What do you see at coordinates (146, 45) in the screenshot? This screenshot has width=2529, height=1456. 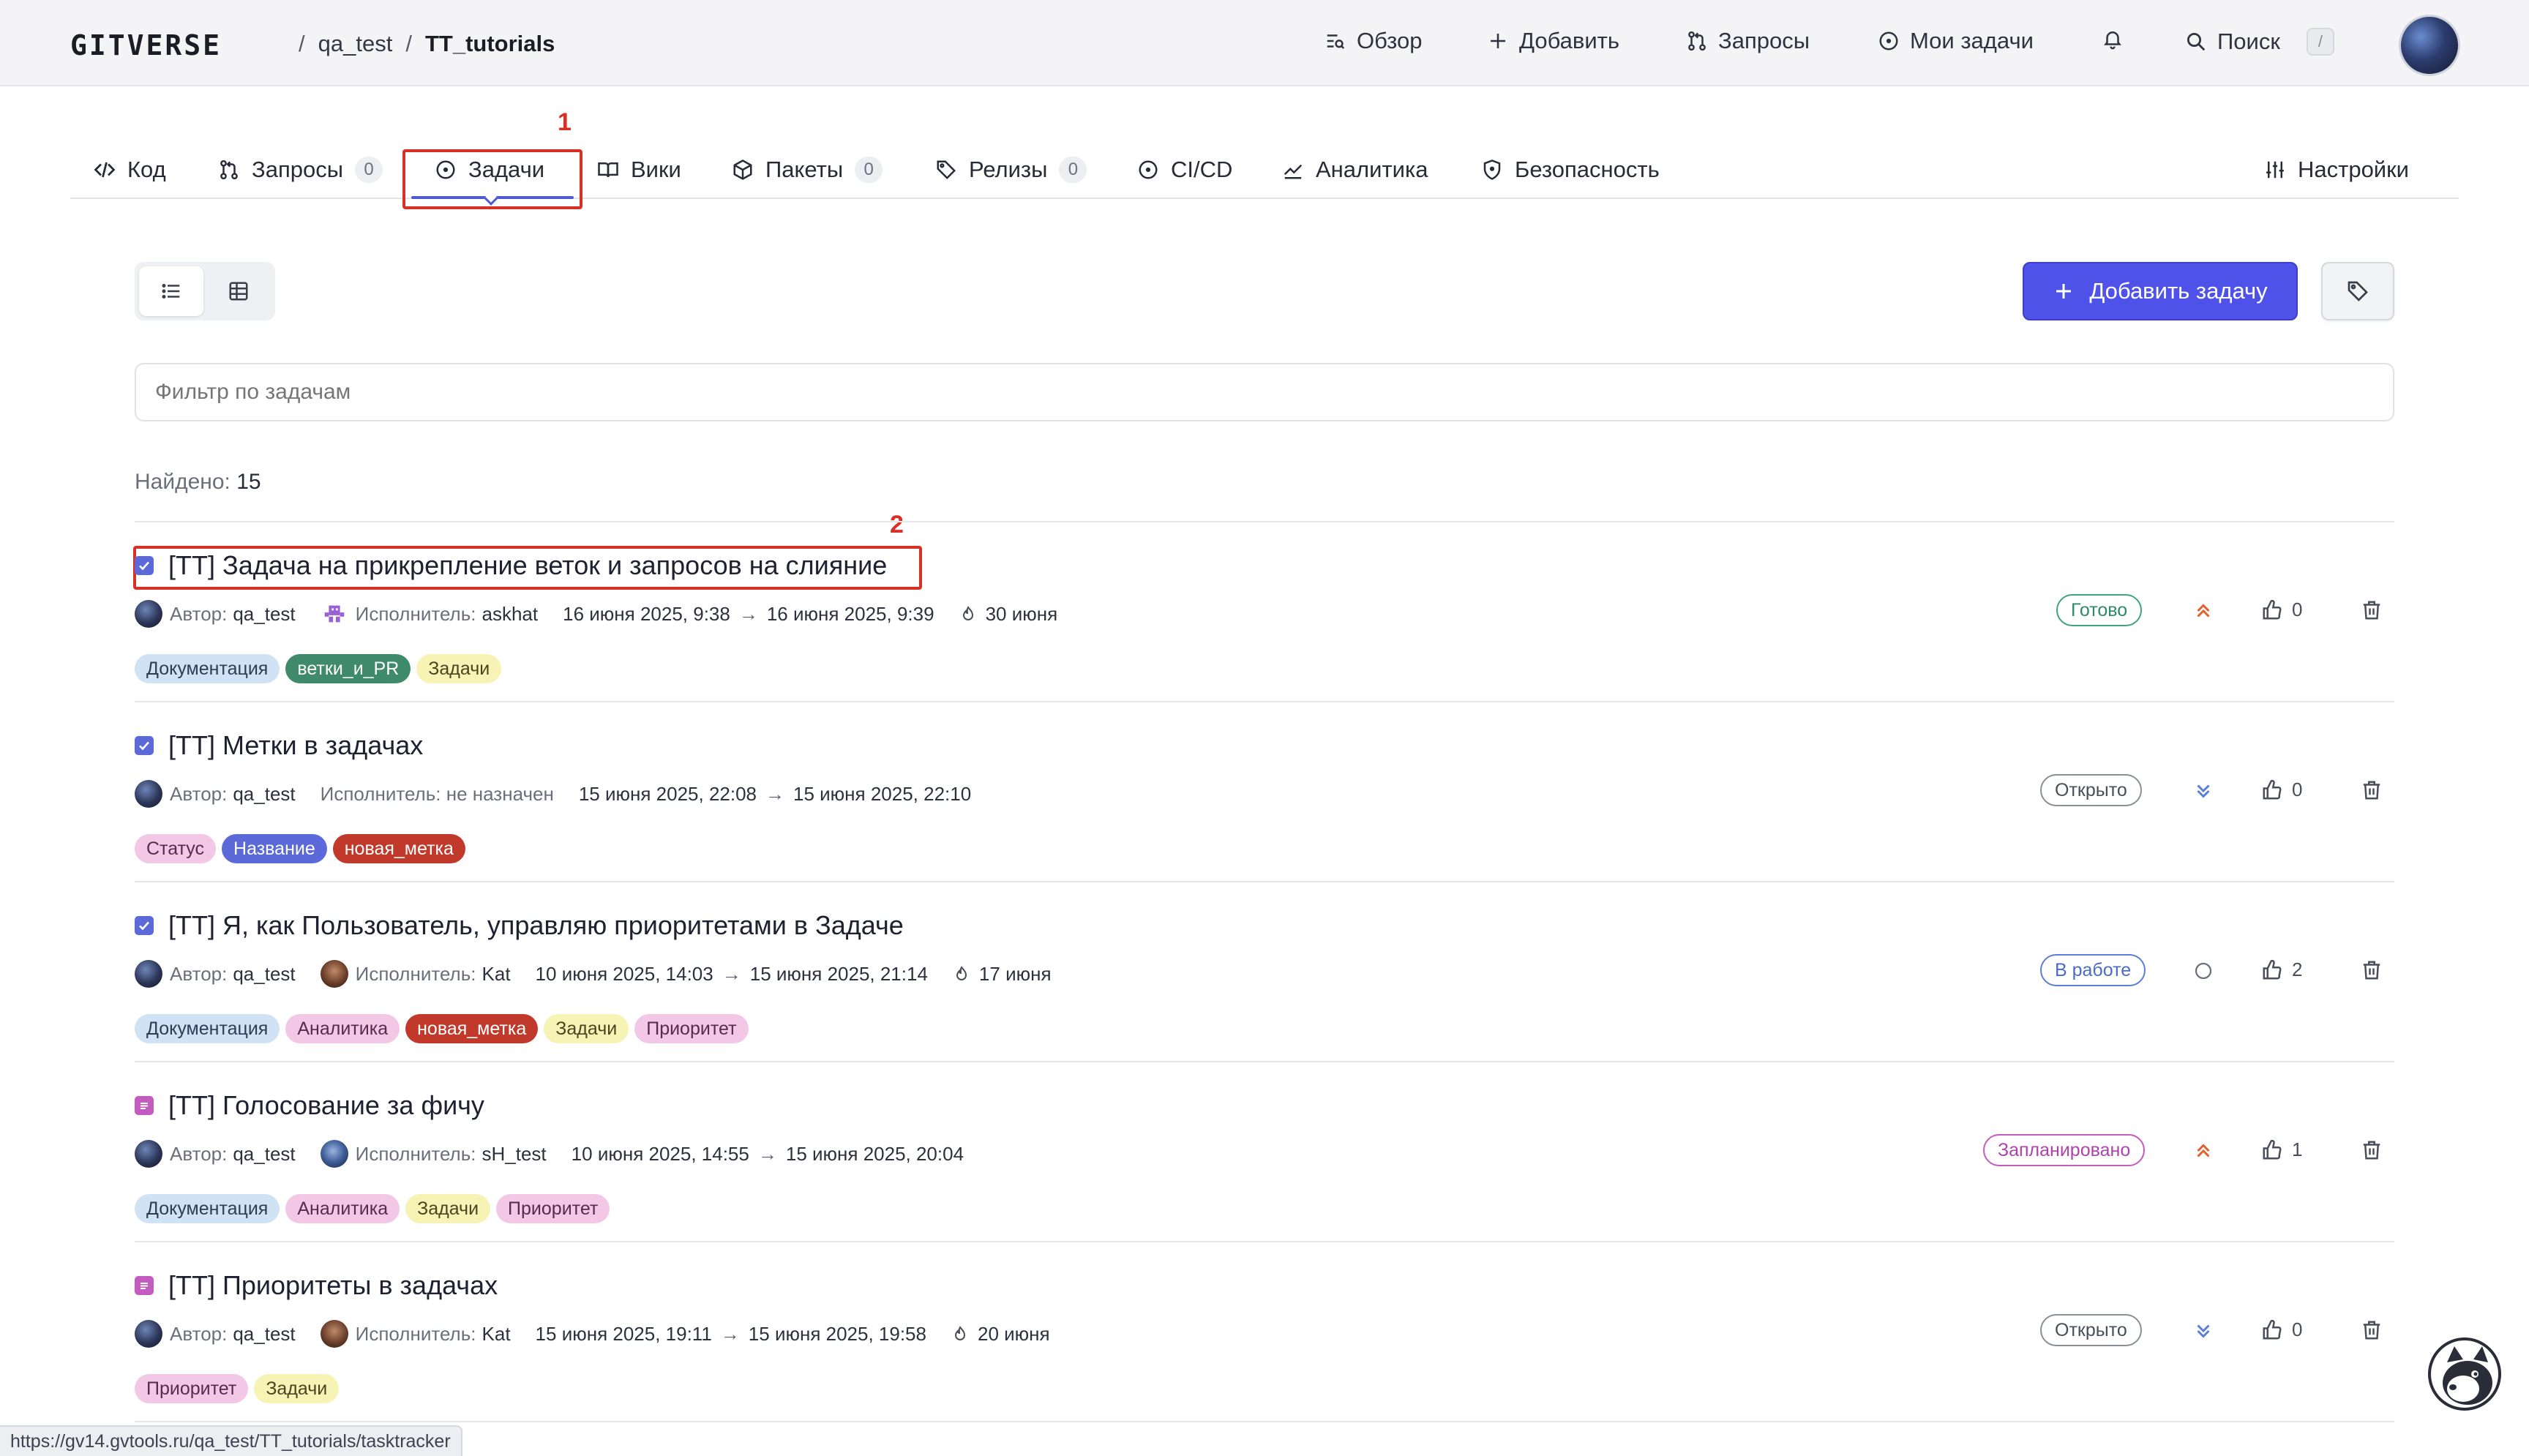 I see `gitverse-logo: GITVERSE` at bounding box center [146, 45].